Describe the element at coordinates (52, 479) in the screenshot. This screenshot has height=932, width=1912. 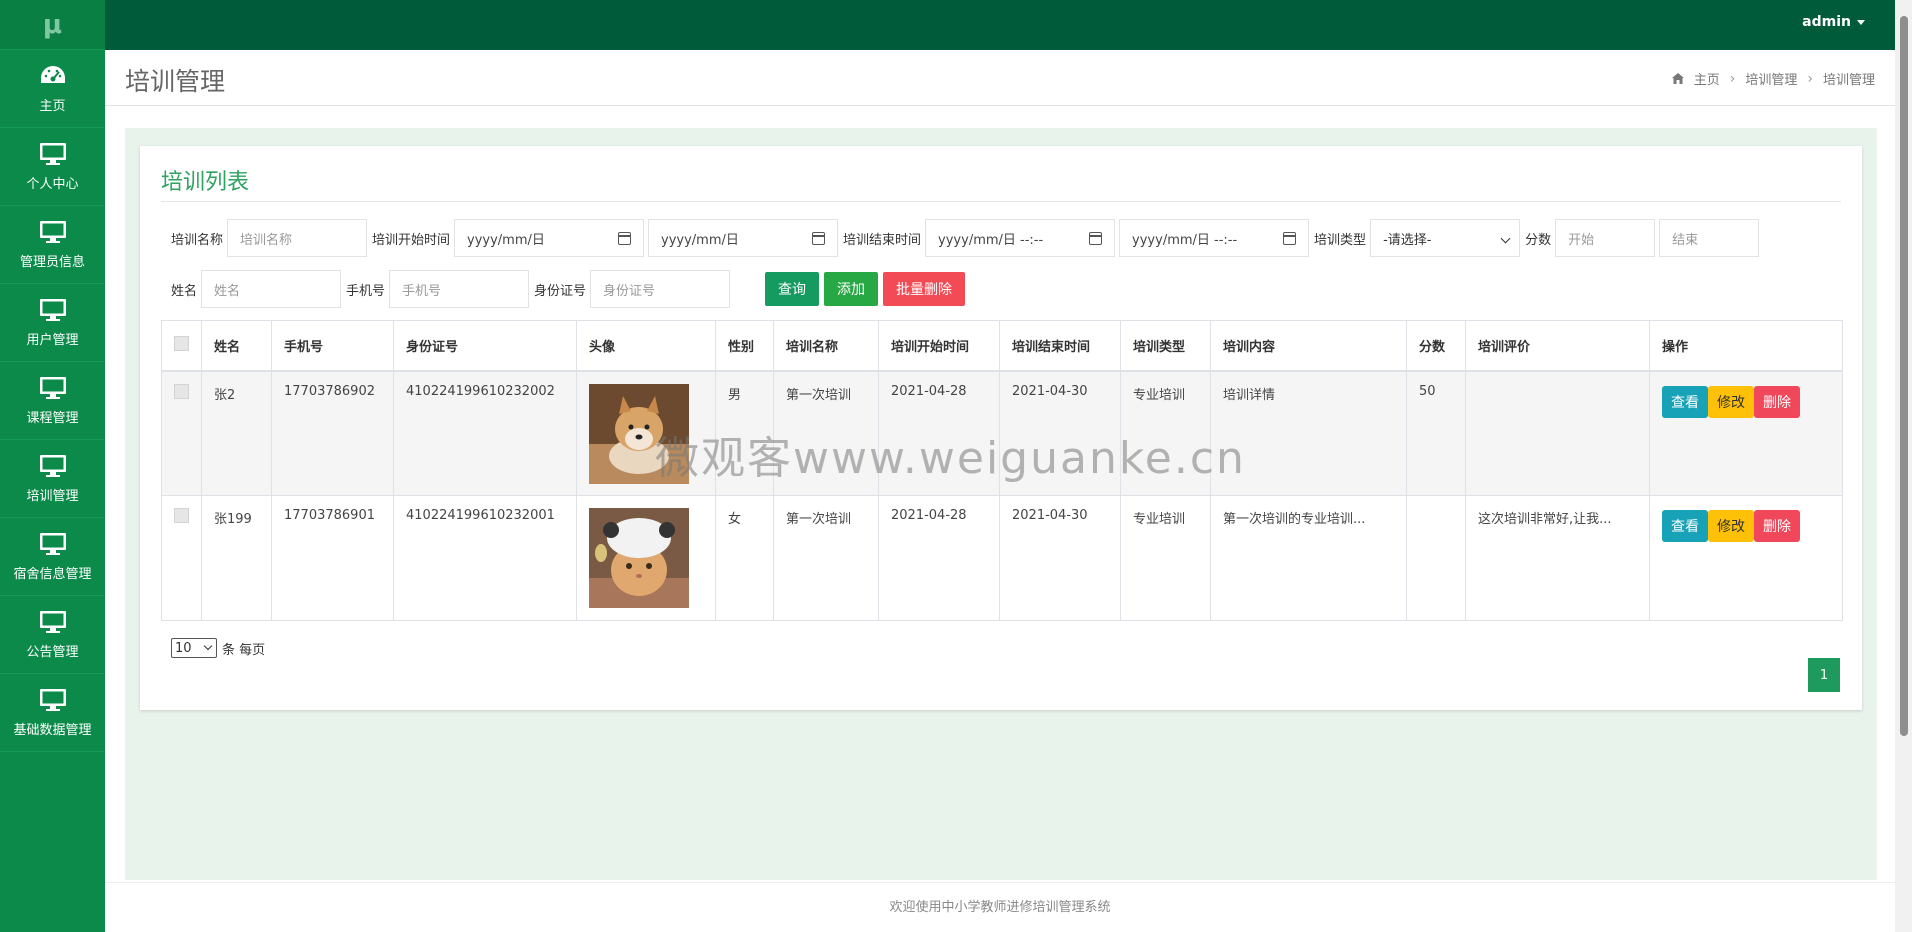
I see `sidebar-item-training: 培训管理` at that location.